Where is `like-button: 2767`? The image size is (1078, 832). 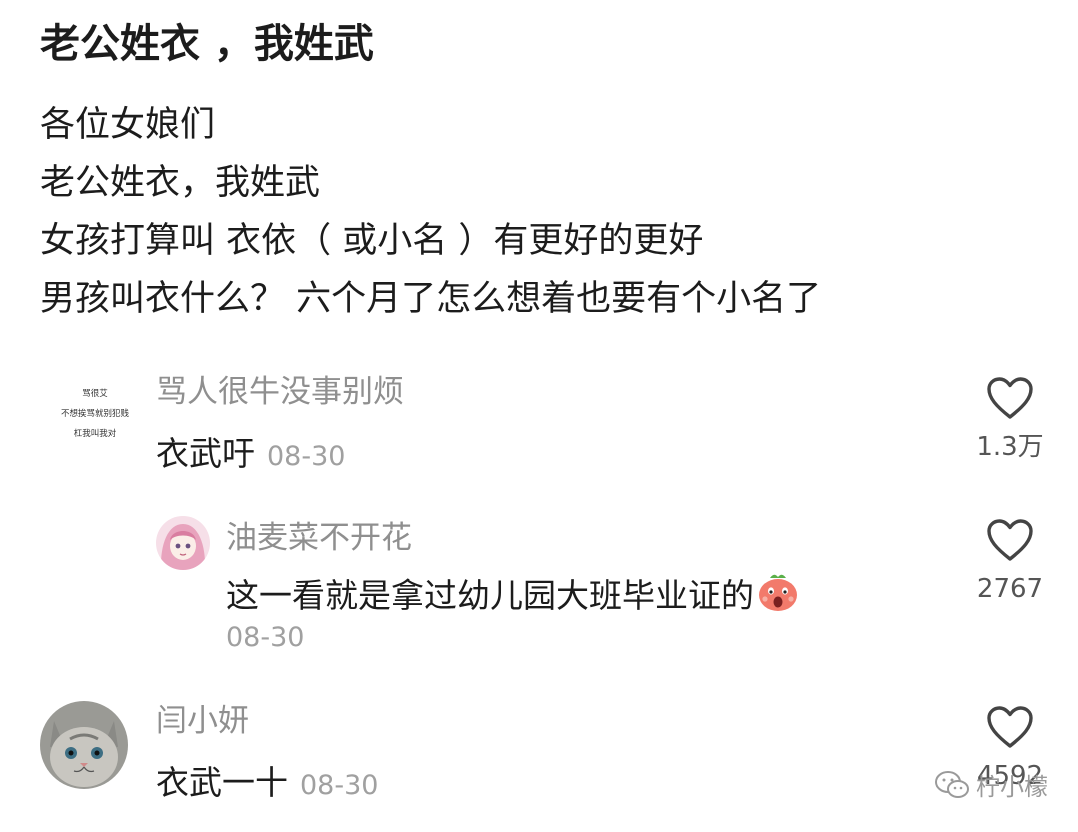
like-button: 2767 is located at coordinates (1010, 562).